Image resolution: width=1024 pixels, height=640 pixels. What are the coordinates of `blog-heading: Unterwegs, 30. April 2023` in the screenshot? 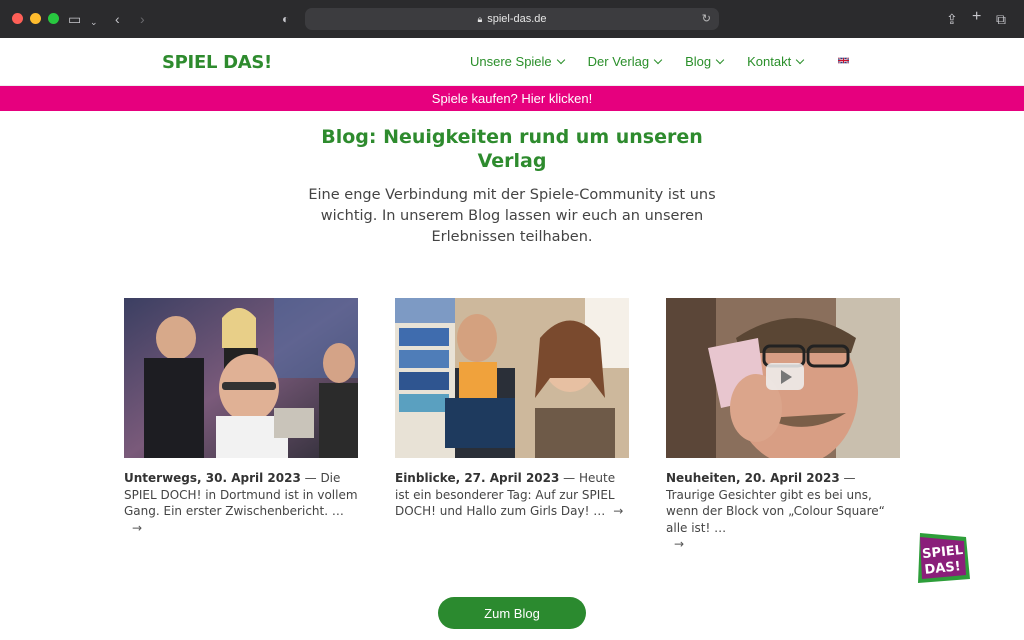 It's located at (212, 478).